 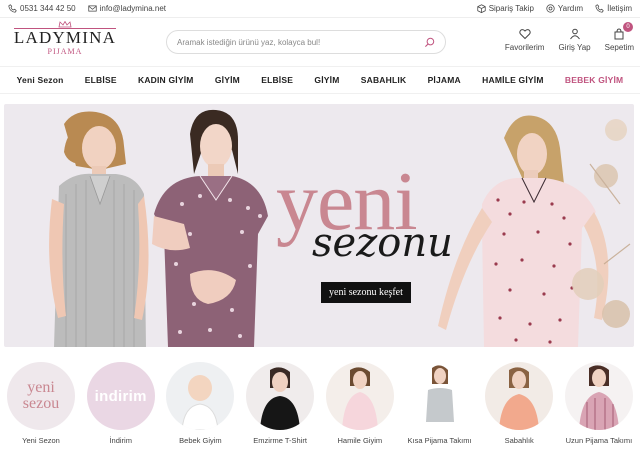 What do you see at coordinates (619, 8) in the screenshot?
I see `contact-label: İletişim` at bounding box center [619, 8].